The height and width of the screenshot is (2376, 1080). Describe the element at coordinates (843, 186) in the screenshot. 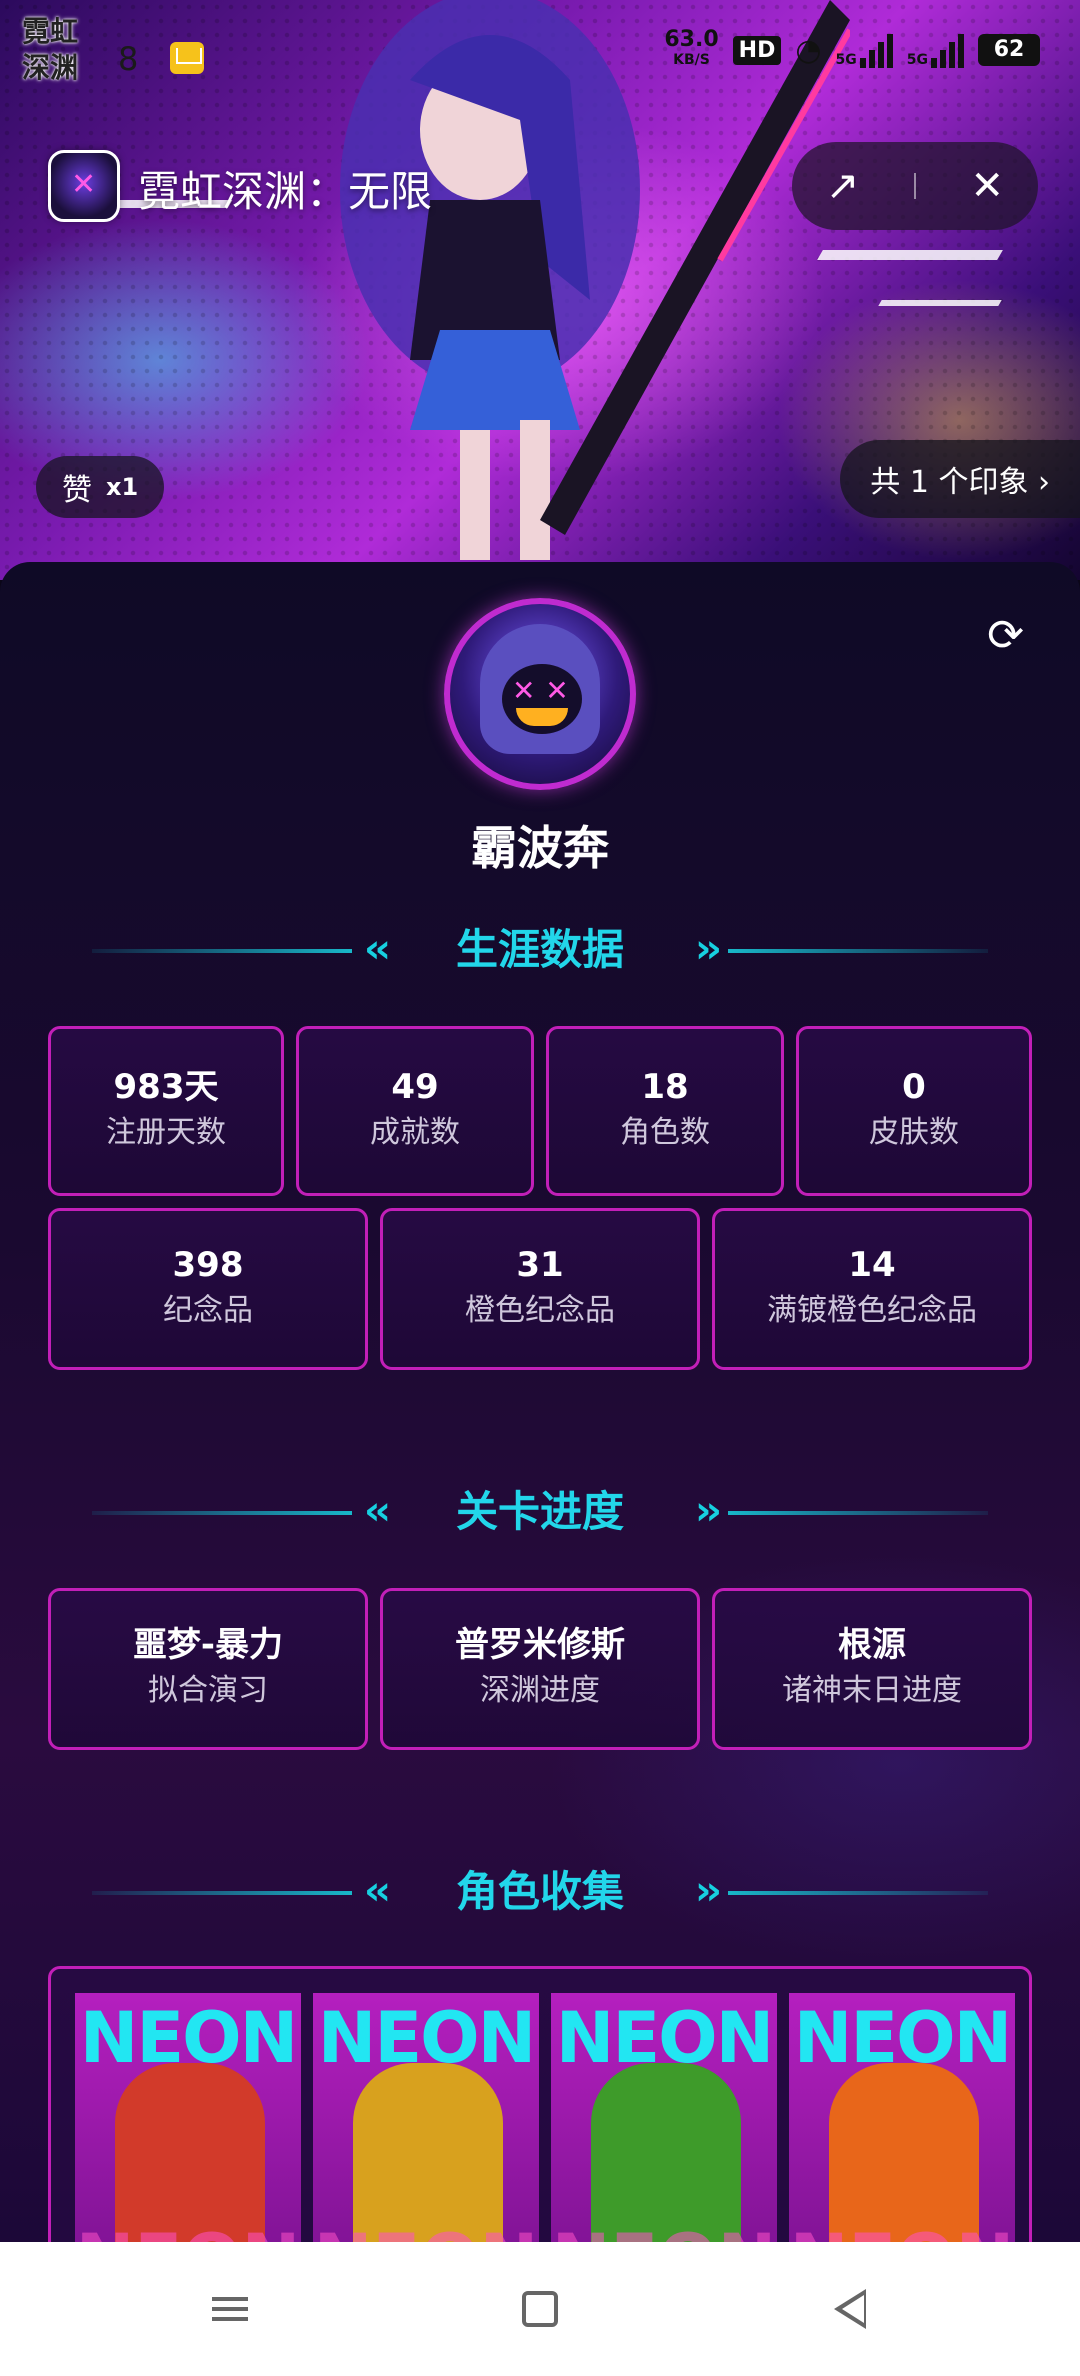

I see `share-icon: ↗` at that location.